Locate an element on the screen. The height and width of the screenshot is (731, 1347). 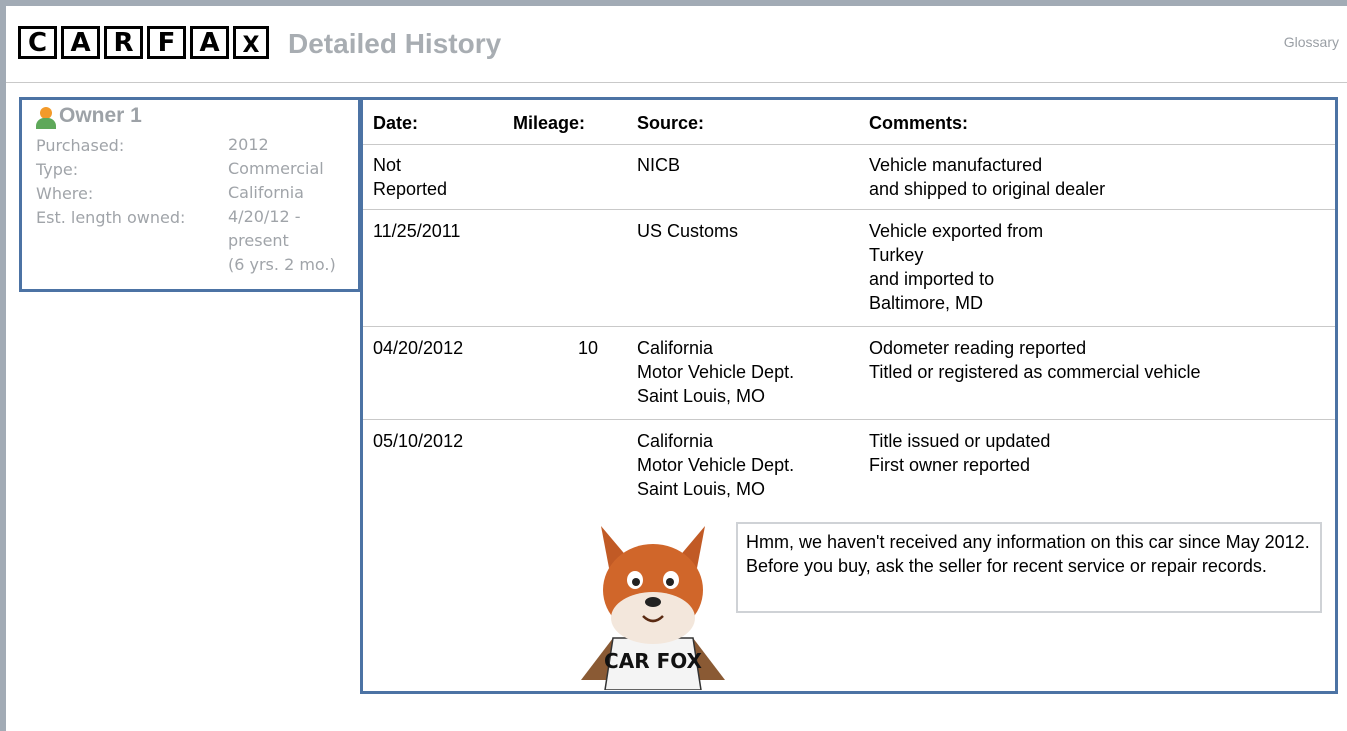
owner-value-length-line: 4/20/12 - is located at coordinates (264, 216).